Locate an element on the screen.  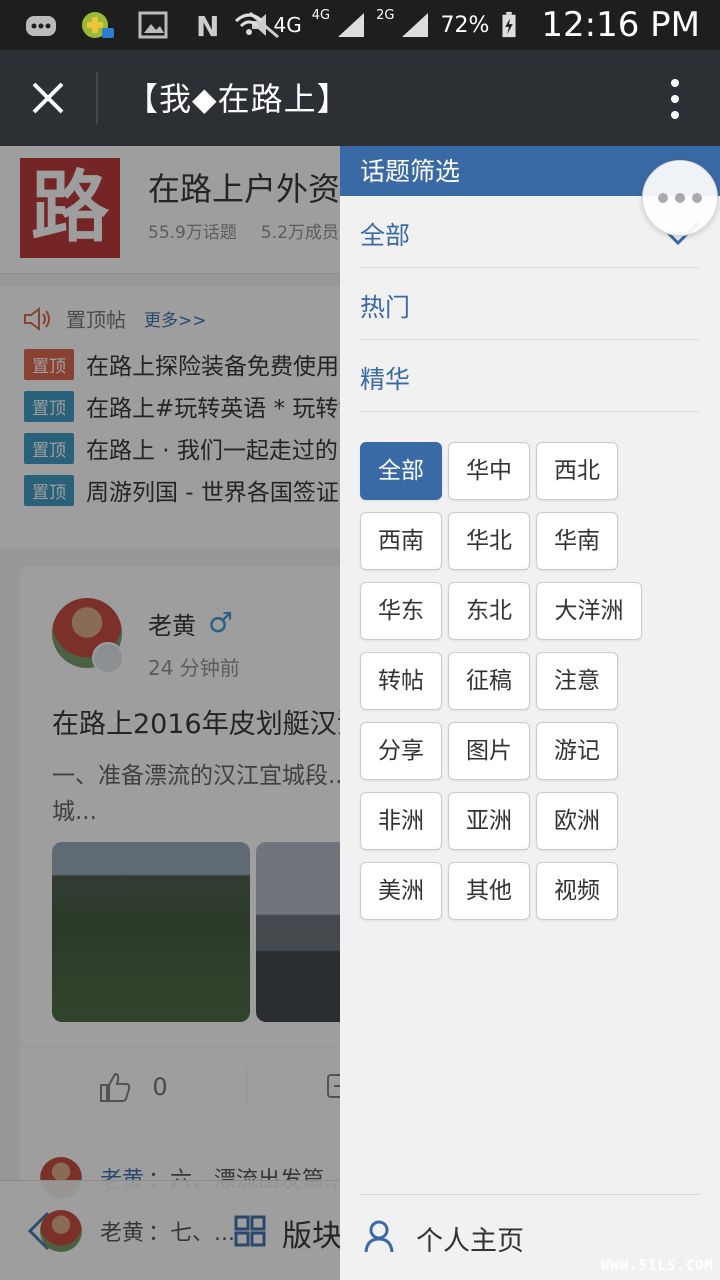
tag-button: 视频 is located at coordinates (577, 891).